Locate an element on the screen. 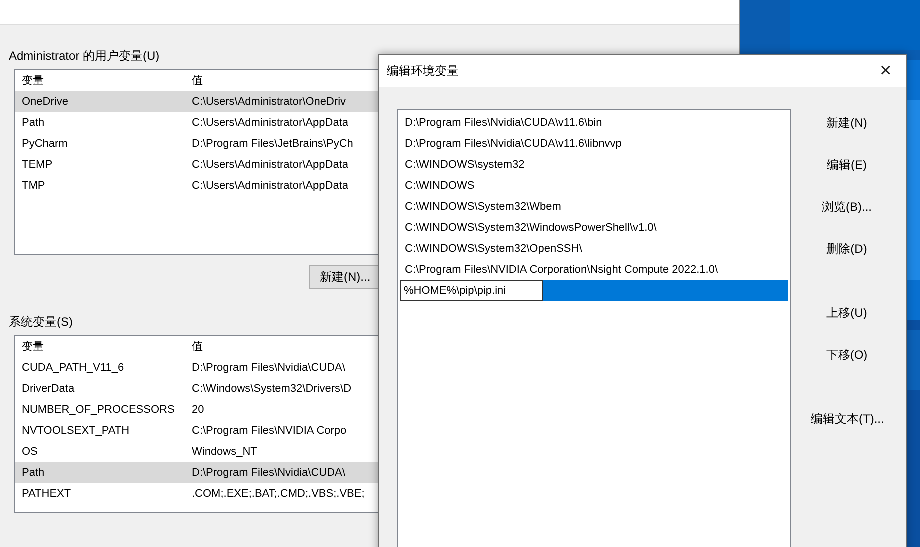 The image size is (920, 547). variable-name: NUMBER_OF_PROCESSORS is located at coordinates (98, 410).